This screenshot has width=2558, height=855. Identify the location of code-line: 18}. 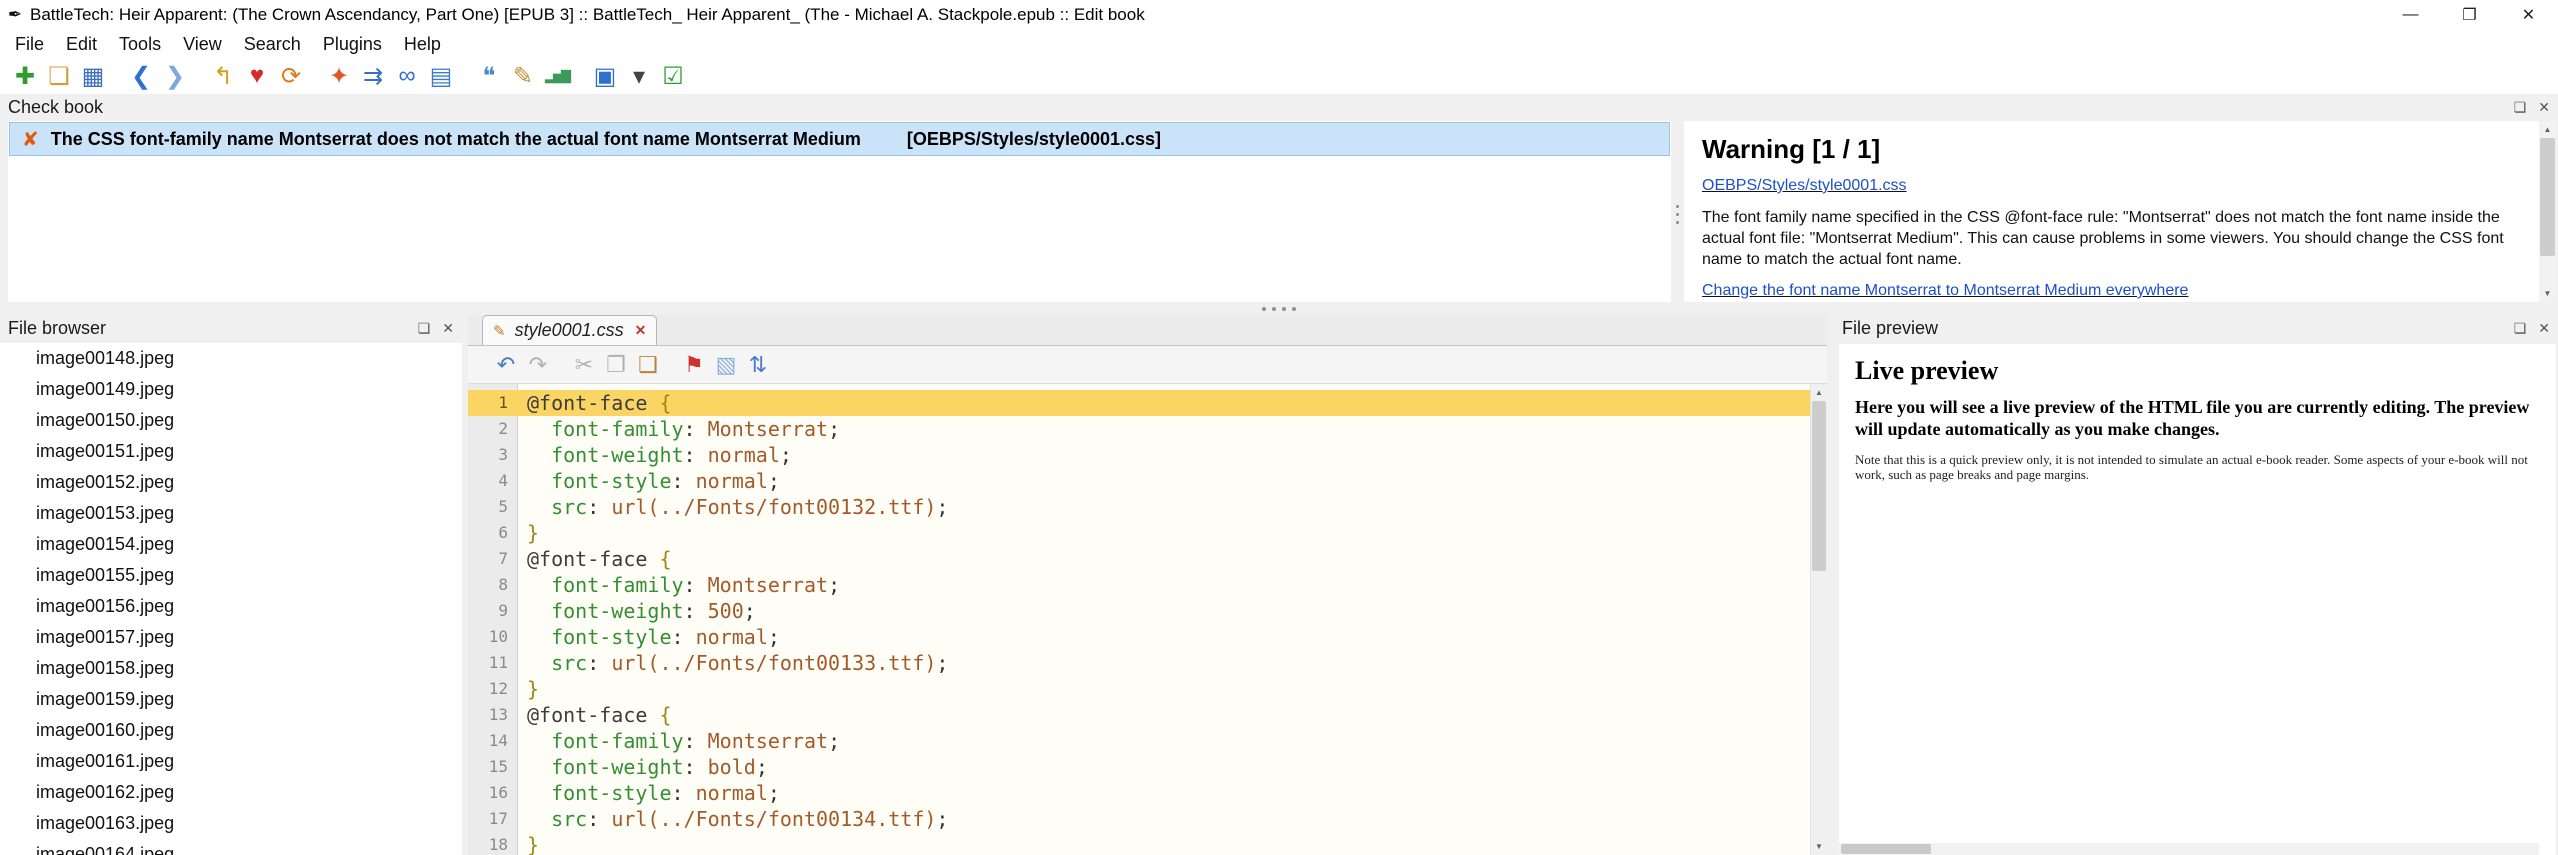
(1139, 843).